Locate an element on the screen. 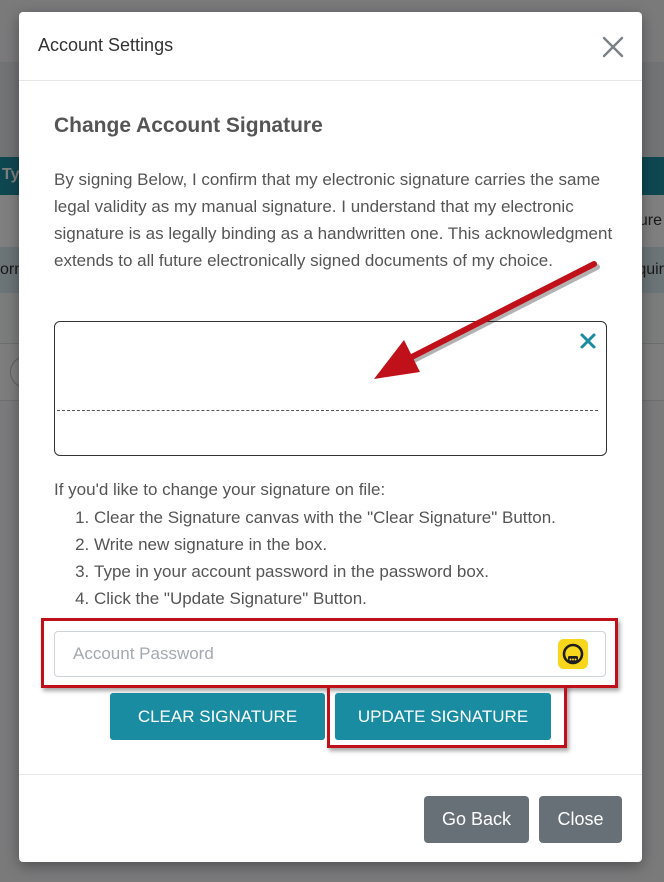  instruction-step: Write new signature in the box. is located at coordinates (325, 544).